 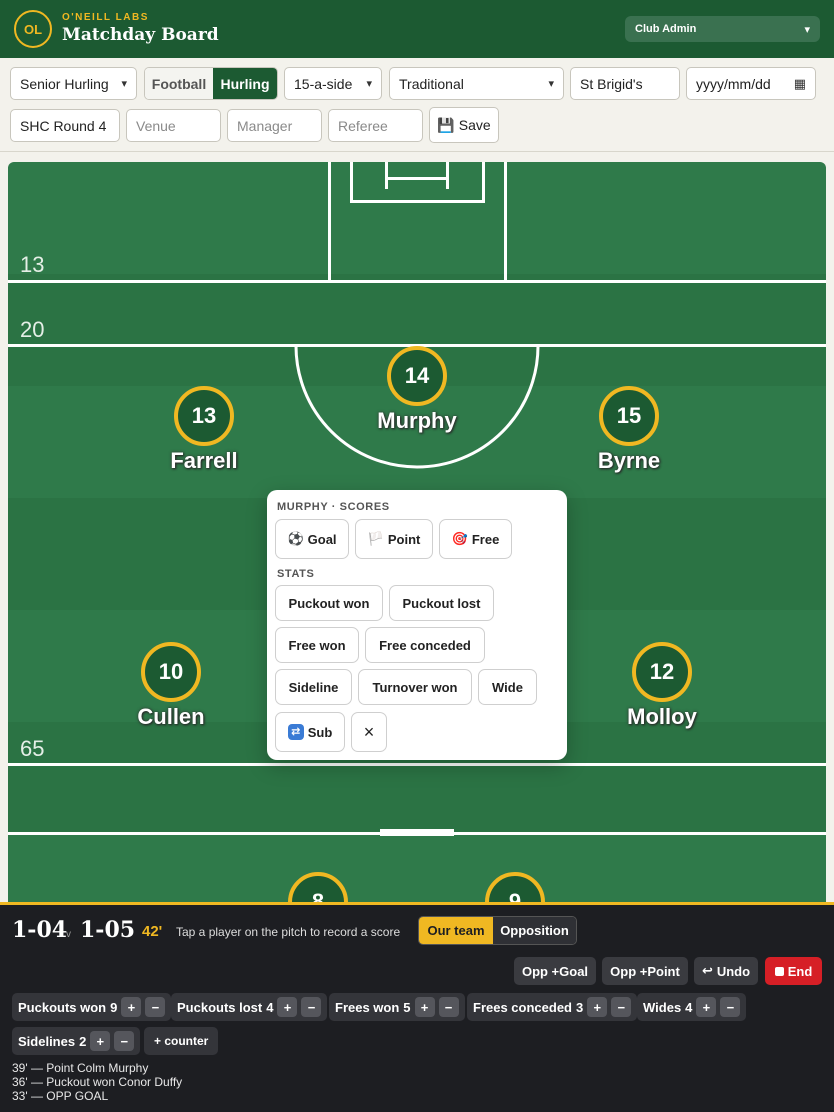 What do you see at coordinates (645, 971) in the screenshot?
I see `opp-point-button: Opp +Point` at bounding box center [645, 971].